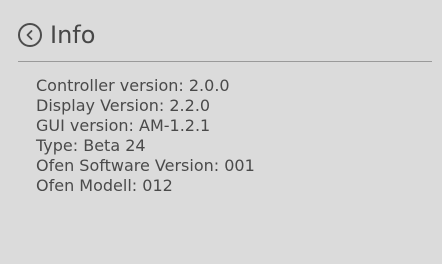 This screenshot has height=264, width=442. I want to click on gui-version: GUI version: AM-1.2.1, so click(123, 125).